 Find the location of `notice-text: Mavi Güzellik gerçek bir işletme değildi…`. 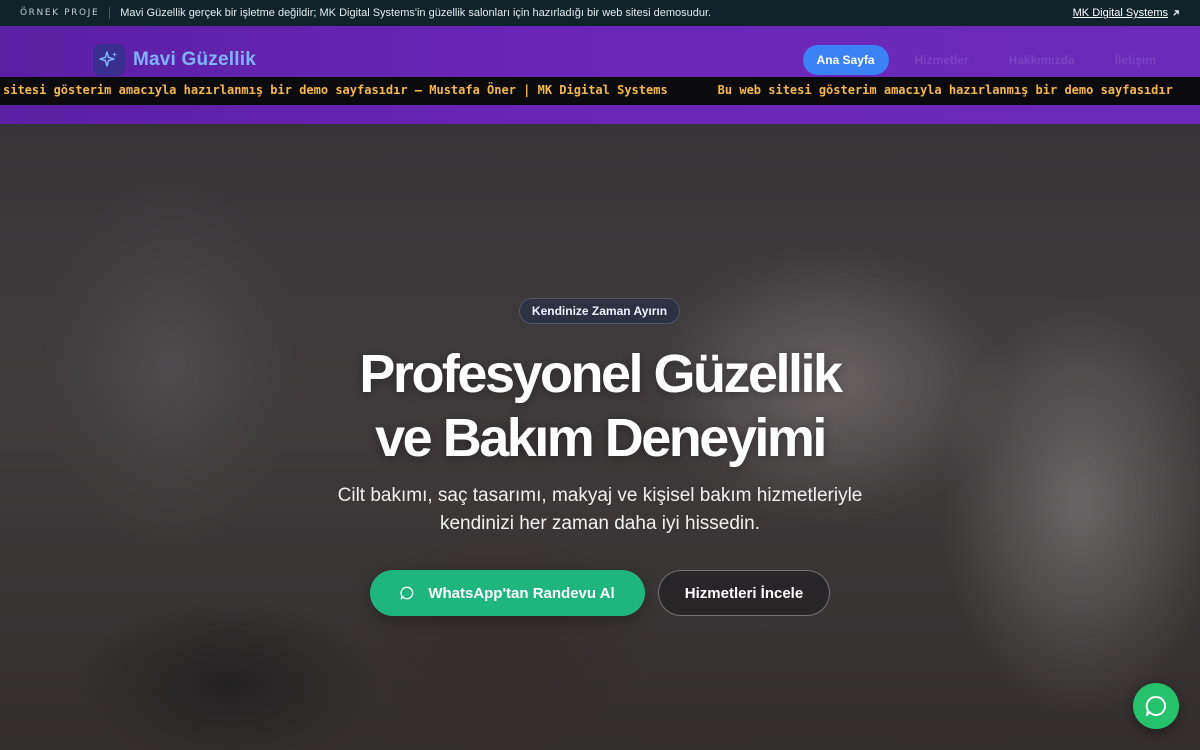

notice-text: Mavi Güzellik gerçek bir işletme değildi… is located at coordinates (416, 13).